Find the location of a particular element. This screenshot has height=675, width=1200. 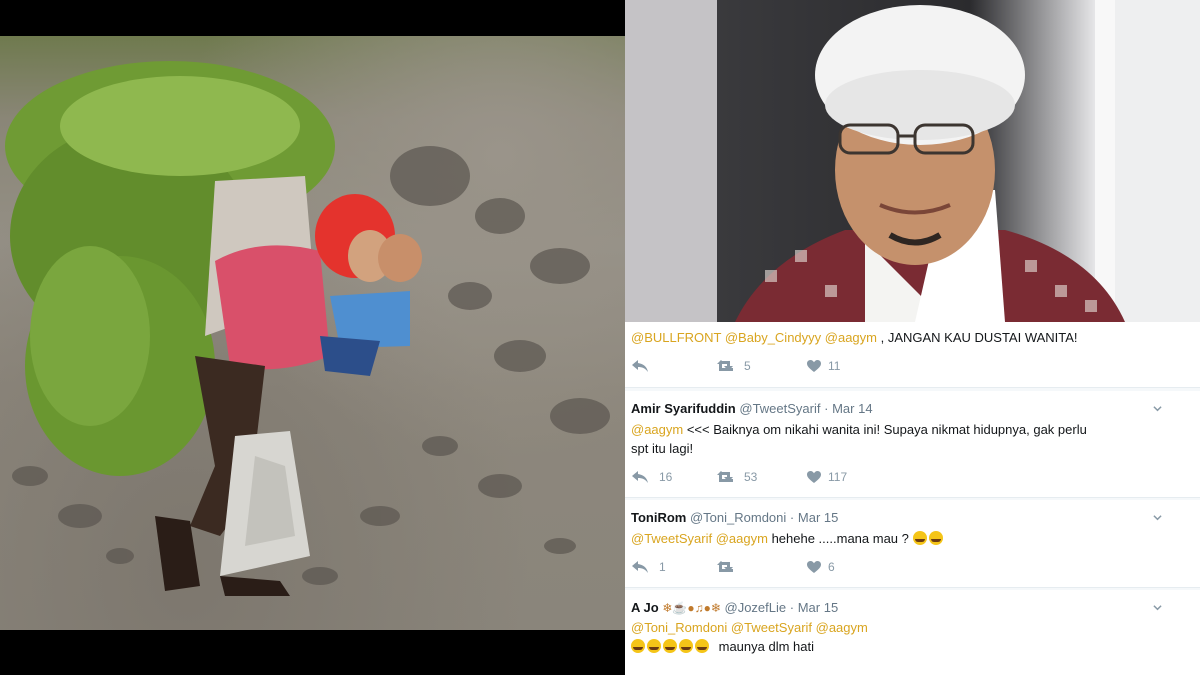

tweet-actions: 1 6 is located at coordinates (911, 569).